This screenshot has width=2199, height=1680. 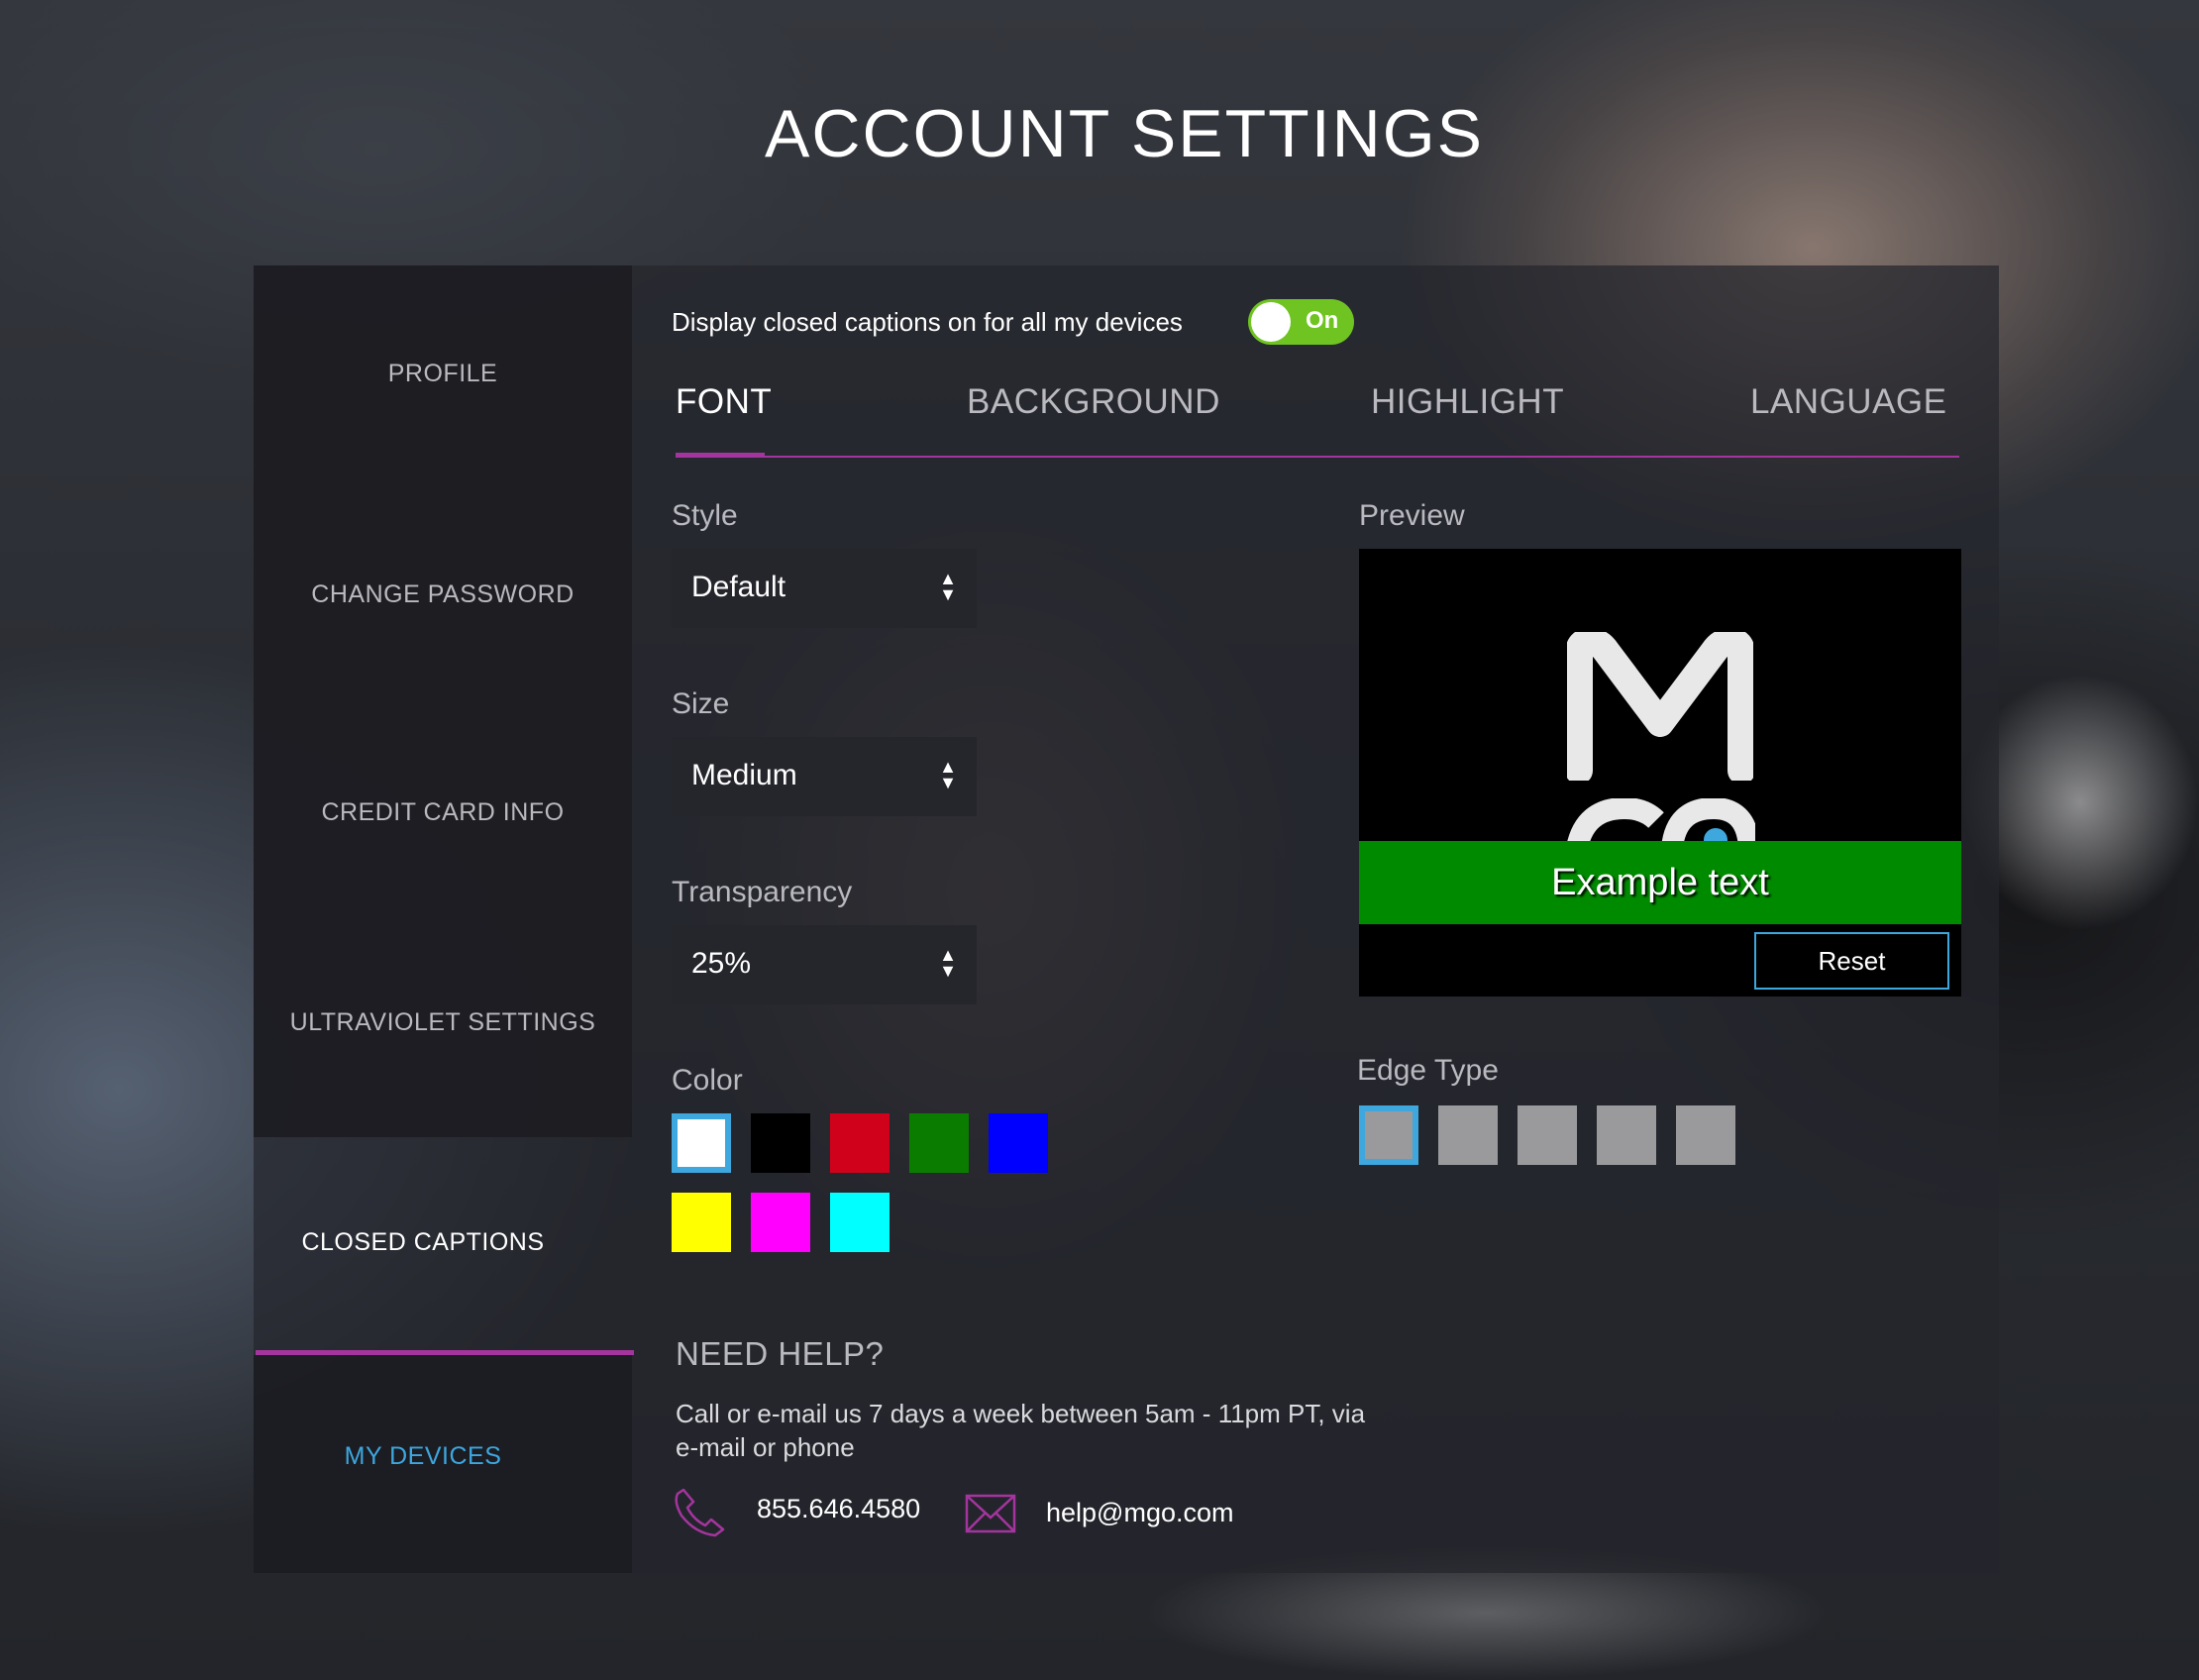 I want to click on size-label: Size, so click(x=701, y=703).